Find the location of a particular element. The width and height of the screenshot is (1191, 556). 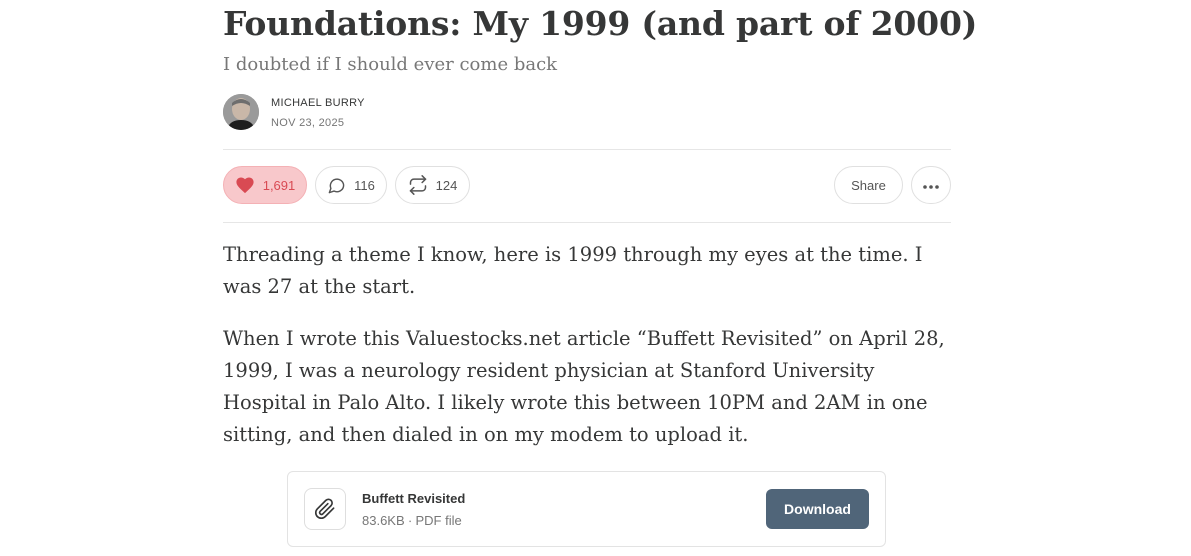

share-button: Share is located at coordinates (868, 185).